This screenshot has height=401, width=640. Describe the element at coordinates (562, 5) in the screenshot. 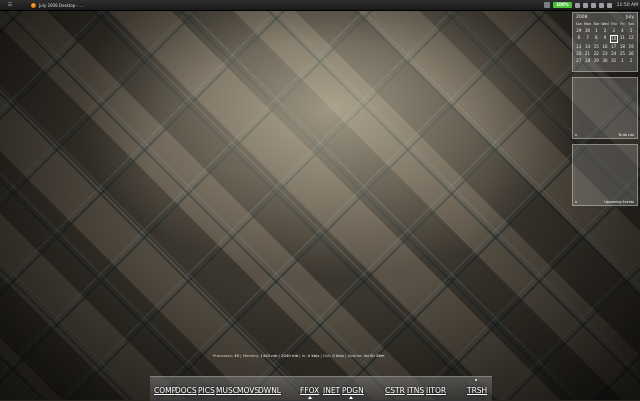

I see `battery-indicator: 100%` at that location.